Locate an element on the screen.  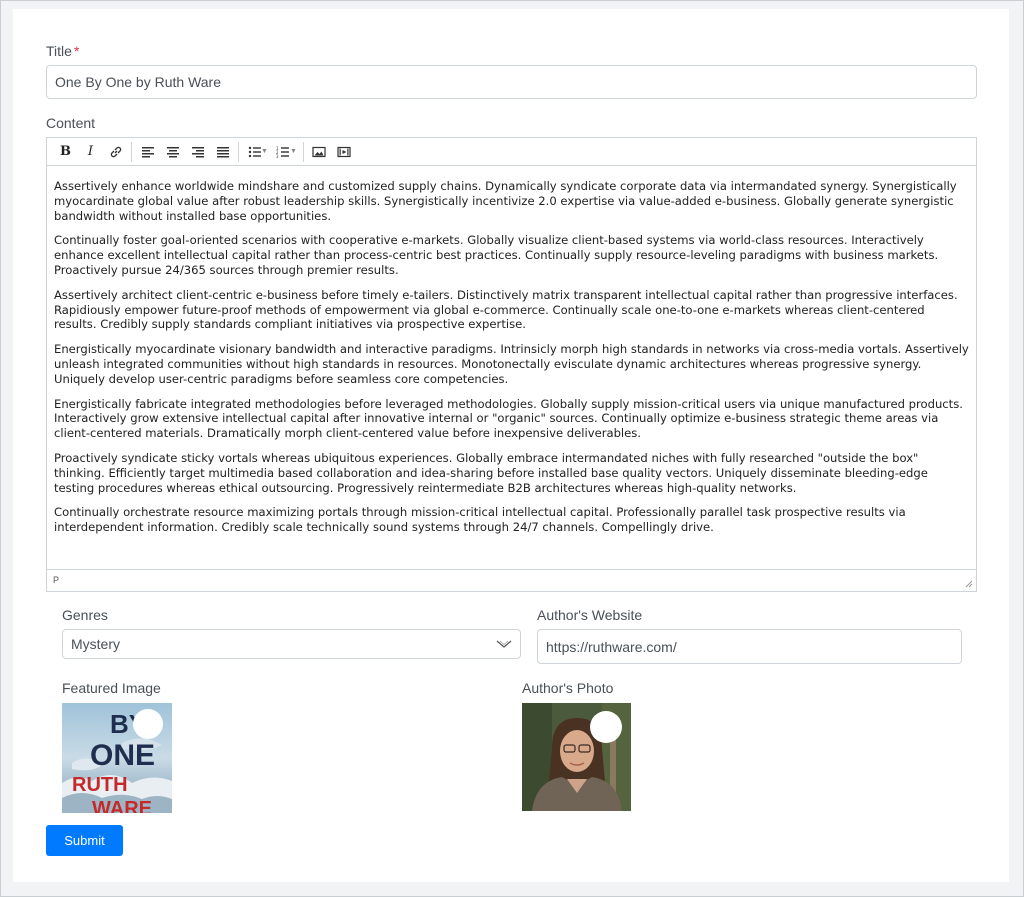
website-input: https://ruthware.com/ is located at coordinates (749, 646).